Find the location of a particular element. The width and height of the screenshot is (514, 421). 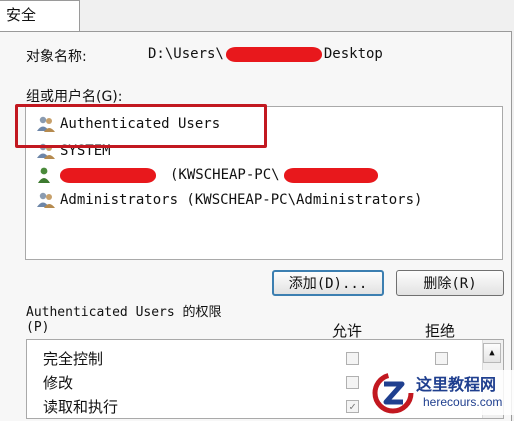

perm-full-control: 完全控制 is located at coordinates (73, 359).